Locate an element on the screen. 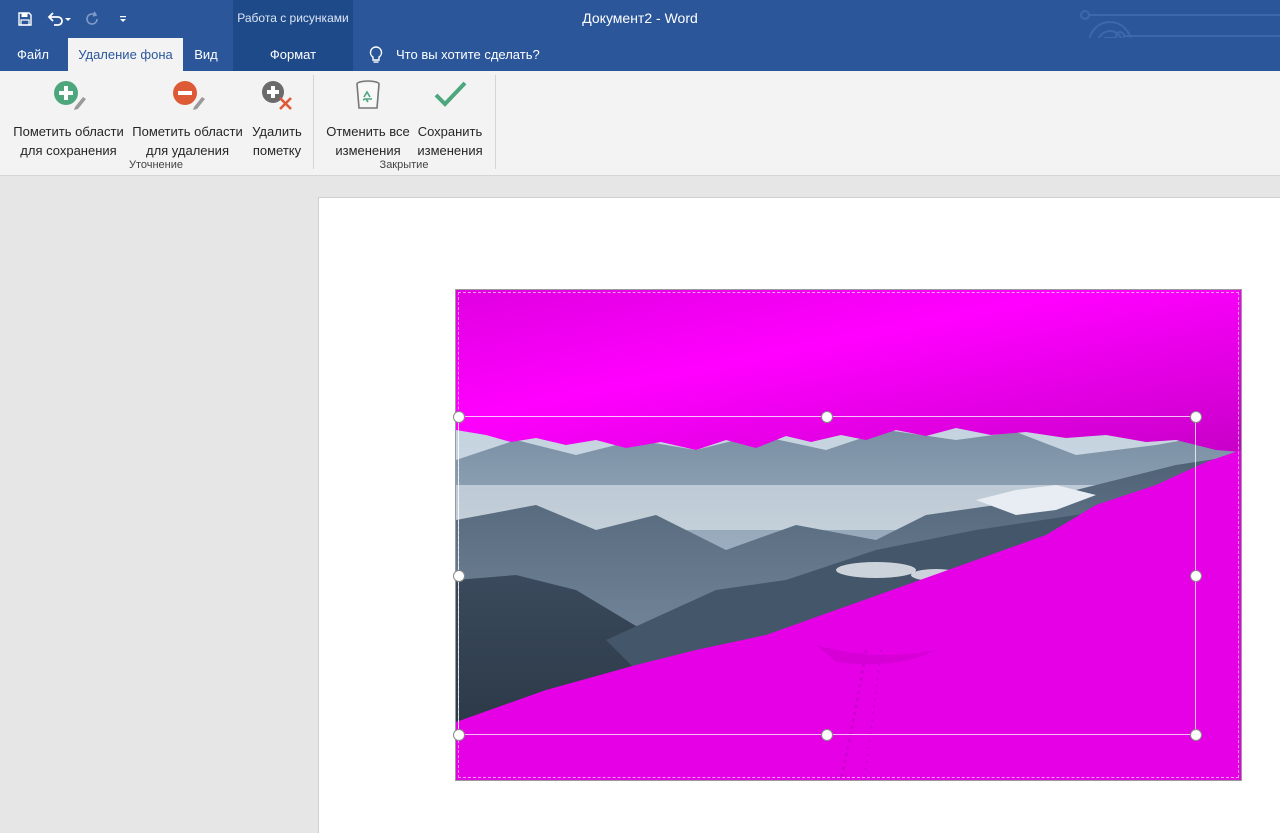 This screenshot has height=833, width=1280. discard-icon is located at coordinates (368, 94).